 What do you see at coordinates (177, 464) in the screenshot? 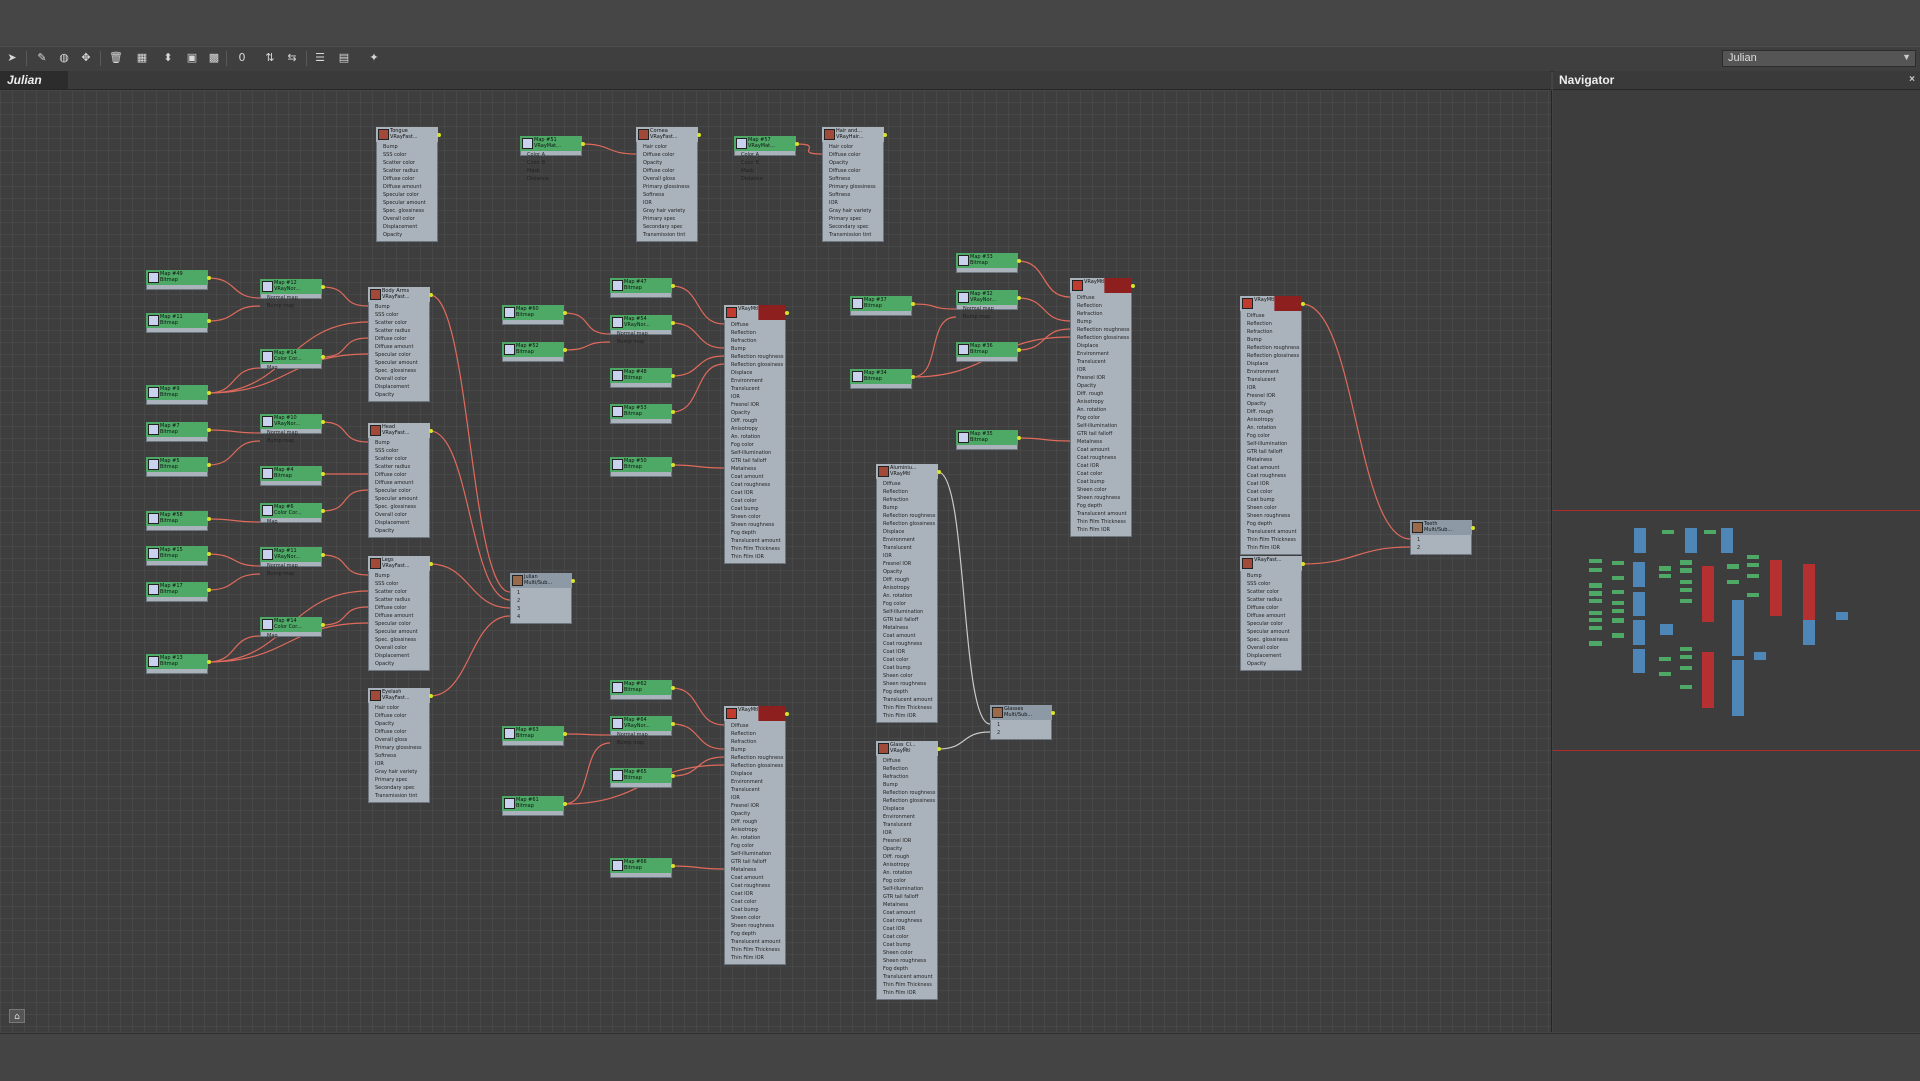
I see `node-header: Map #5 Bitmap` at bounding box center [177, 464].